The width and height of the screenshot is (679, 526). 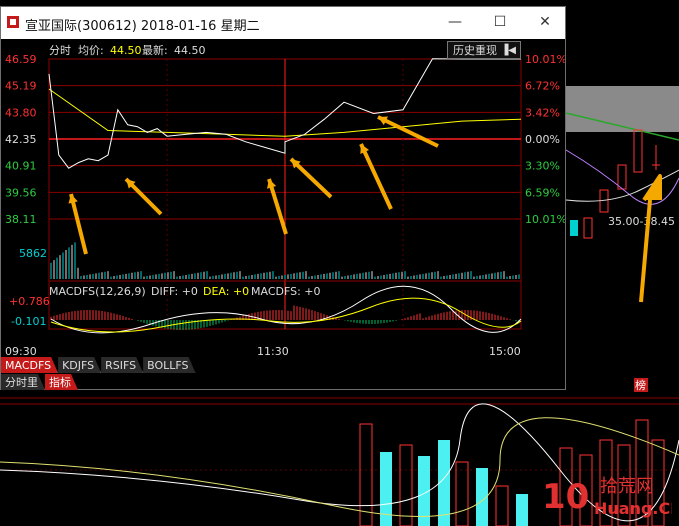 What do you see at coordinates (508, 50) in the screenshot?
I see `rewind-icon: ▐◀` at bounding box center [508, 50].